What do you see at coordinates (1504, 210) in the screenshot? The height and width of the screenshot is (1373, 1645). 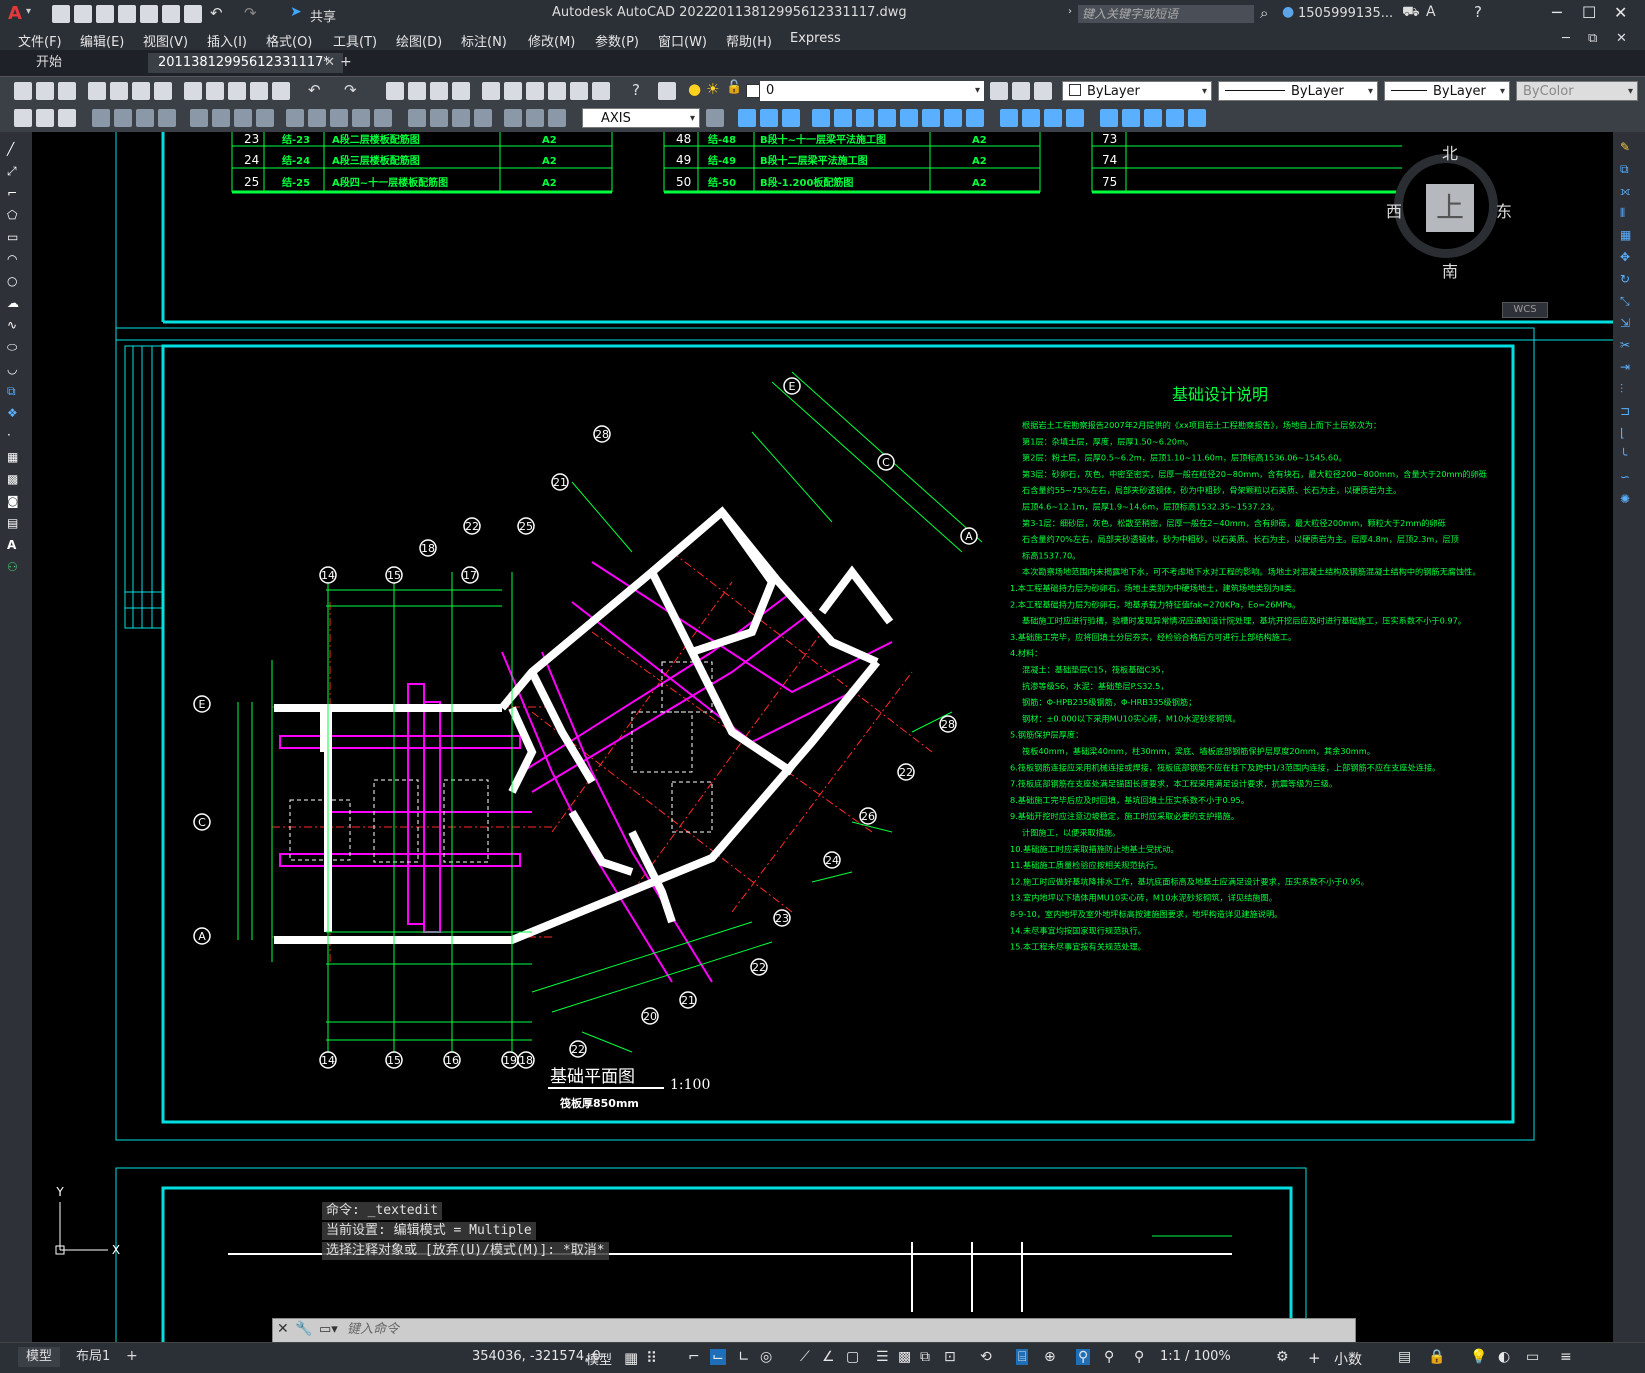 I see `compass-east: 东` at bounding box center [1504, 210].